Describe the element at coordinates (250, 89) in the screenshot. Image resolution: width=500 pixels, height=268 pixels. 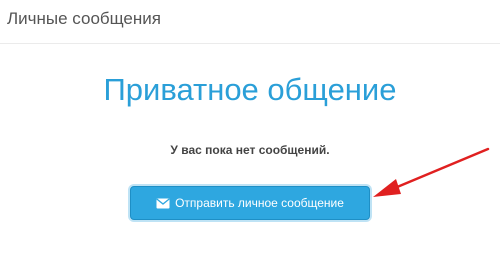
I see `section-title: Приватное общение` at that location.